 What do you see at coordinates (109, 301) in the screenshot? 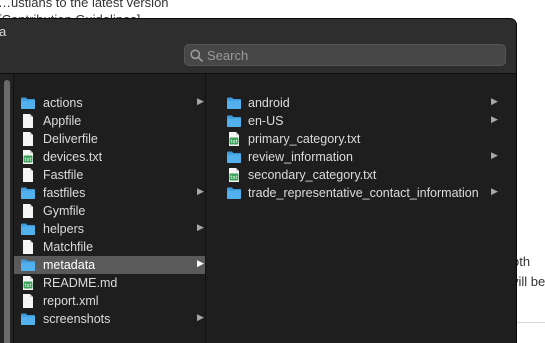
I see `column1-item-report-xml: report.xml` at bounding box center [109, 301].